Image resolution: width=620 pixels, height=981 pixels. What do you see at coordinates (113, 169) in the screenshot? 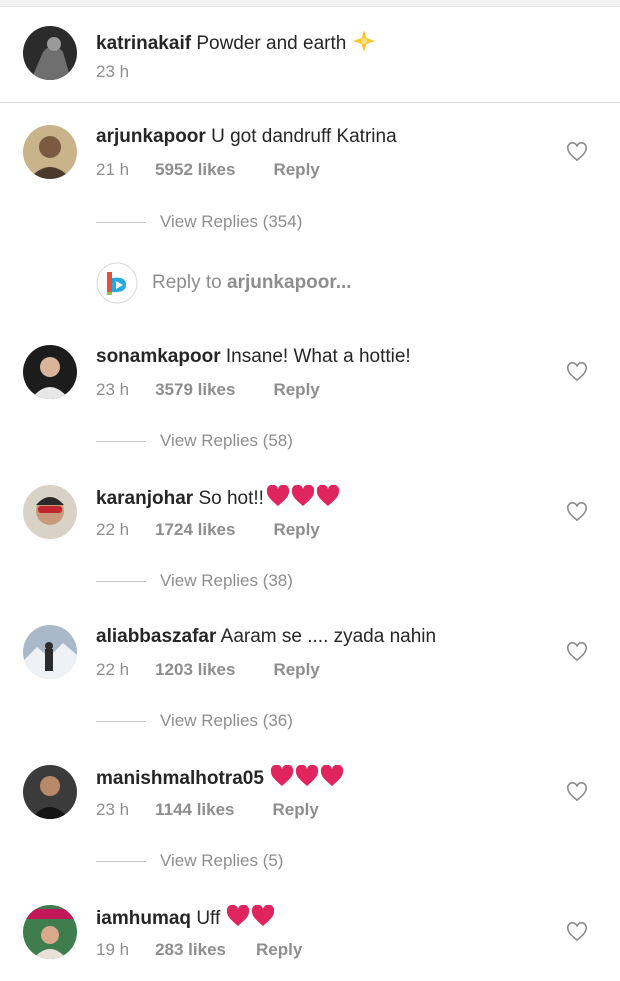
I see `comment-time: 21 h` at bounding box center [113, 169].